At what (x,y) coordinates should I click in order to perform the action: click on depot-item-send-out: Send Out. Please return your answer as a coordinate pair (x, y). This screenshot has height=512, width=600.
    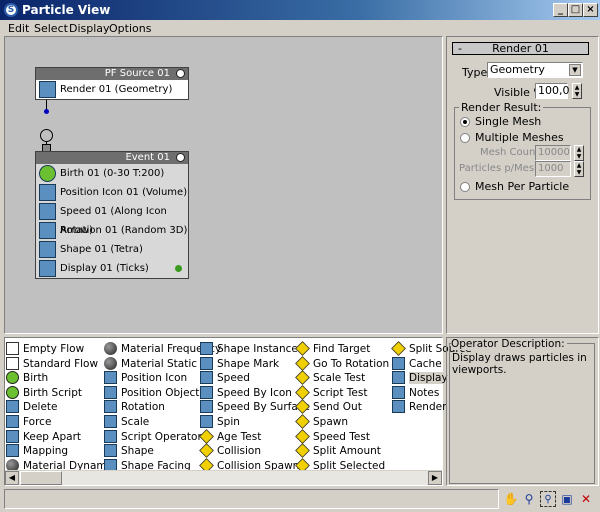
    Looking at the image, I should click on (328, 407).